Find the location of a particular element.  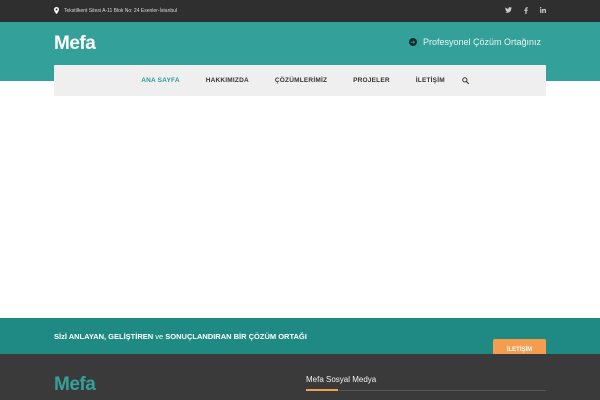

nav-item-projeler: PROJELER is located at coordinates (371, 80).